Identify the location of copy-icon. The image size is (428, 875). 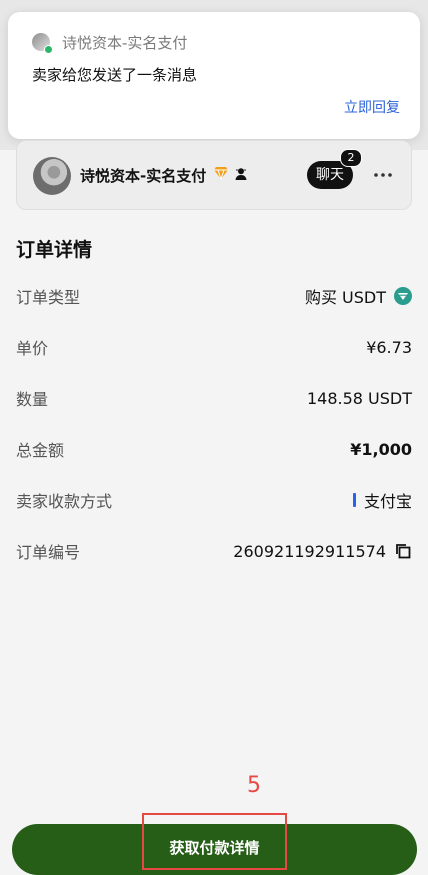
(403, 551).